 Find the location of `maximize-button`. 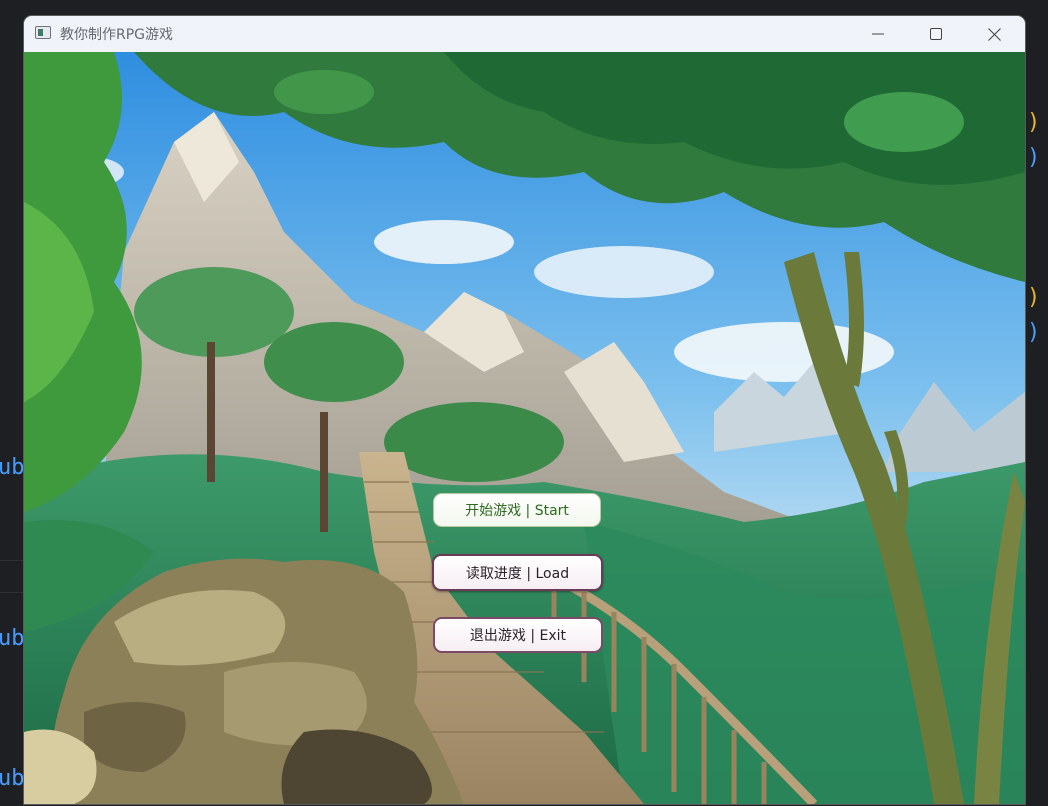

maximize-button is located at coordinates (936, 34).